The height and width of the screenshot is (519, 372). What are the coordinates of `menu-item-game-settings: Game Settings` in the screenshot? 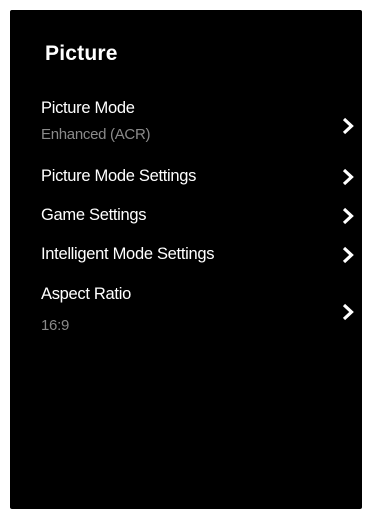 It's located at (186, 218).